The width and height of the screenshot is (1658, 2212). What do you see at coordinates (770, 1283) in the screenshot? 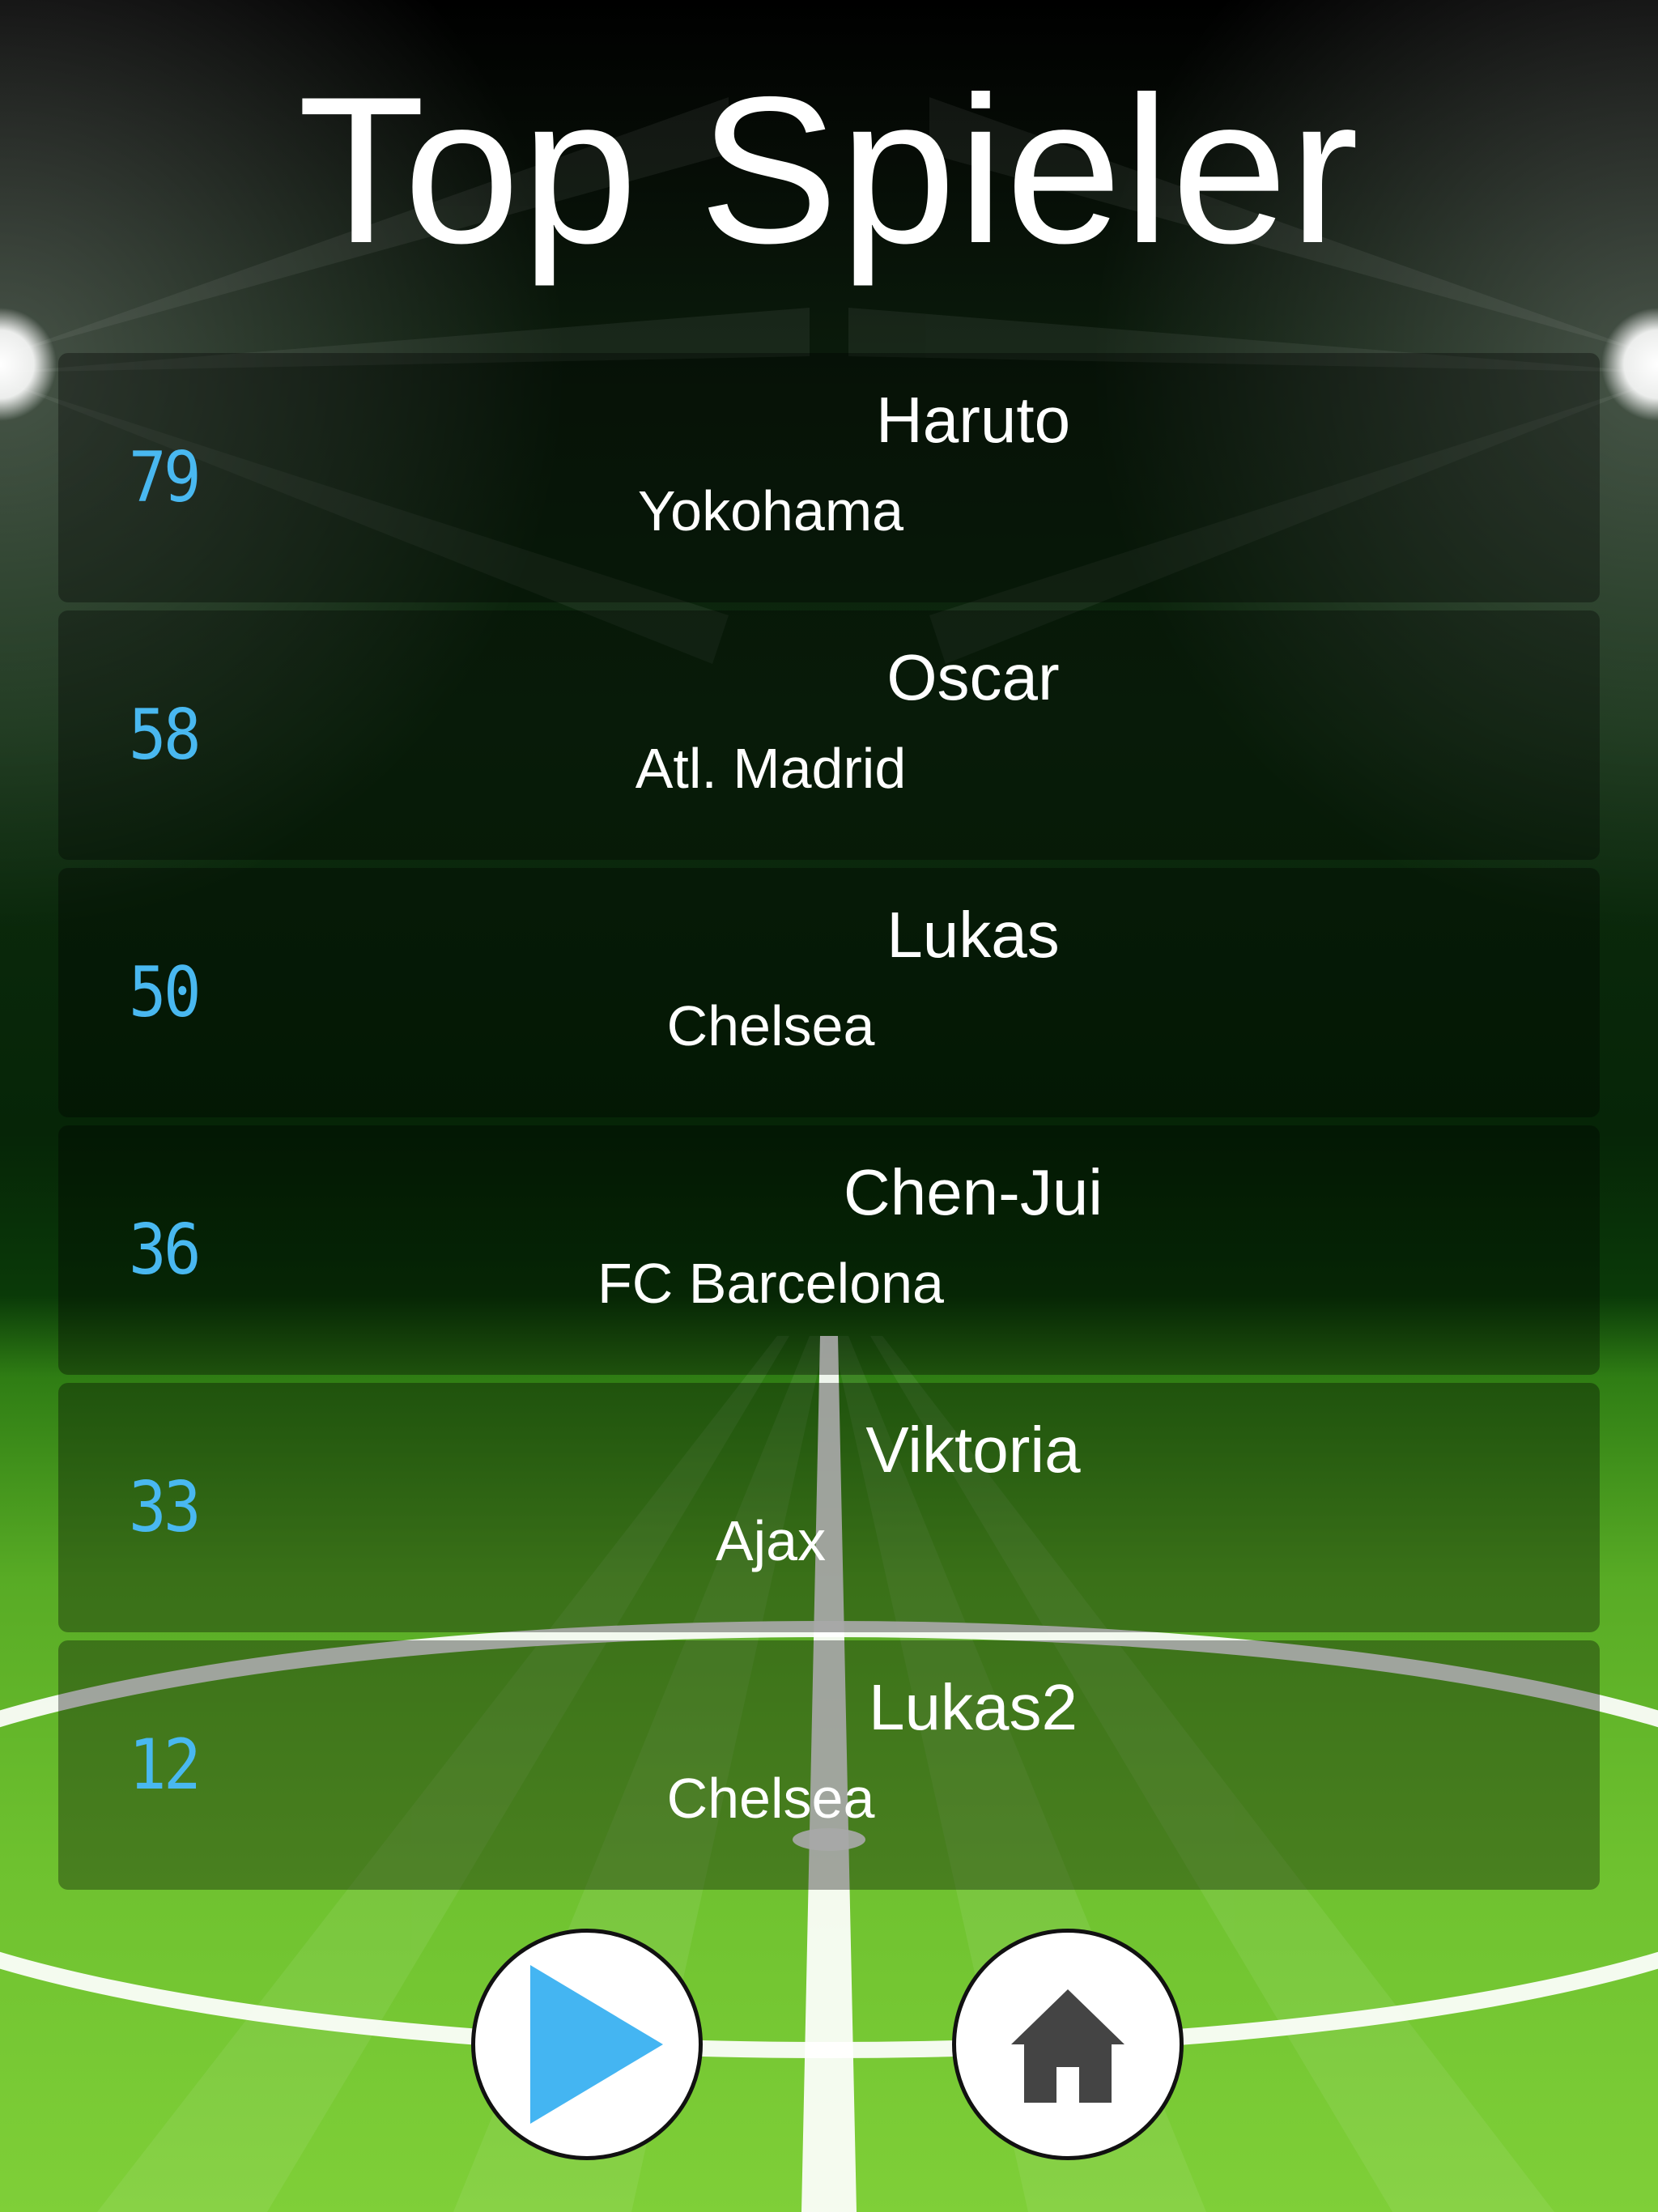
I see `team-name: FC Barcelona` at bounding box center [770, 1283].